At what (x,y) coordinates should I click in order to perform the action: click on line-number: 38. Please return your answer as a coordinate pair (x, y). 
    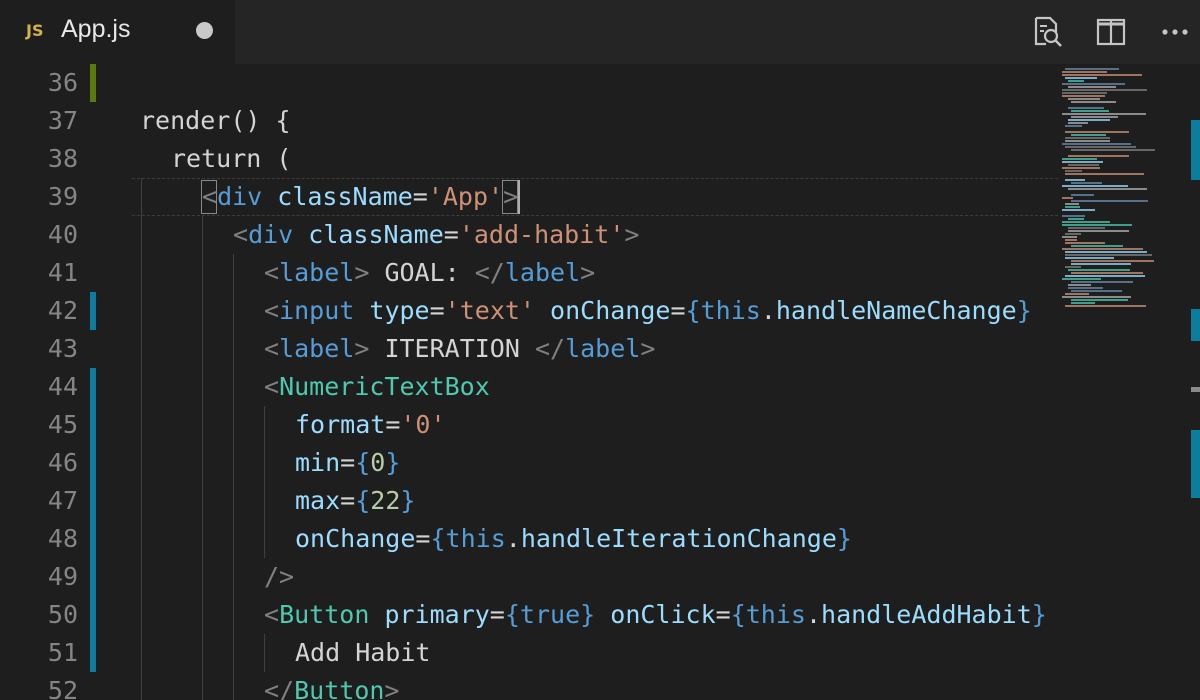
    Looking at the image, I should click on (62, 158).